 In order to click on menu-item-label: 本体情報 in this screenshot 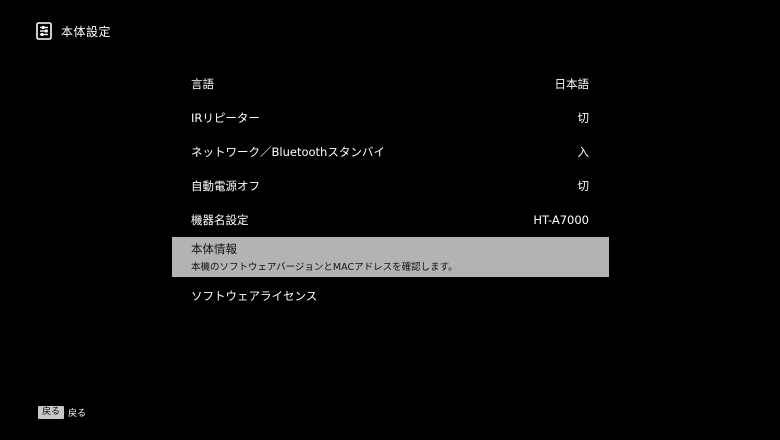, I will do `click(214, 249)`.